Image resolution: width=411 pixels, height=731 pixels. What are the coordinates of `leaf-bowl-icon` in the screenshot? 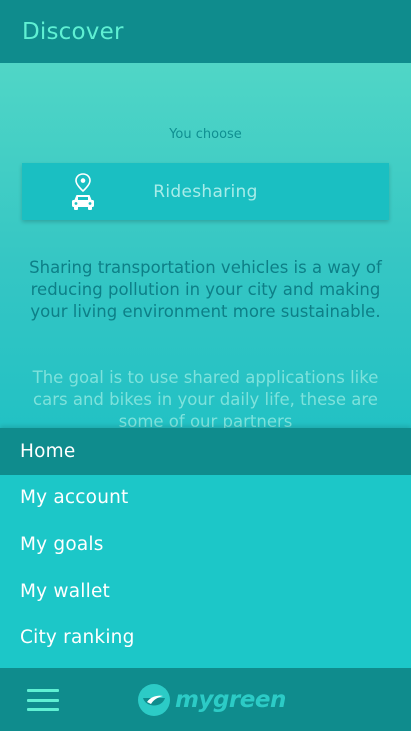 It's located at (154, 700).